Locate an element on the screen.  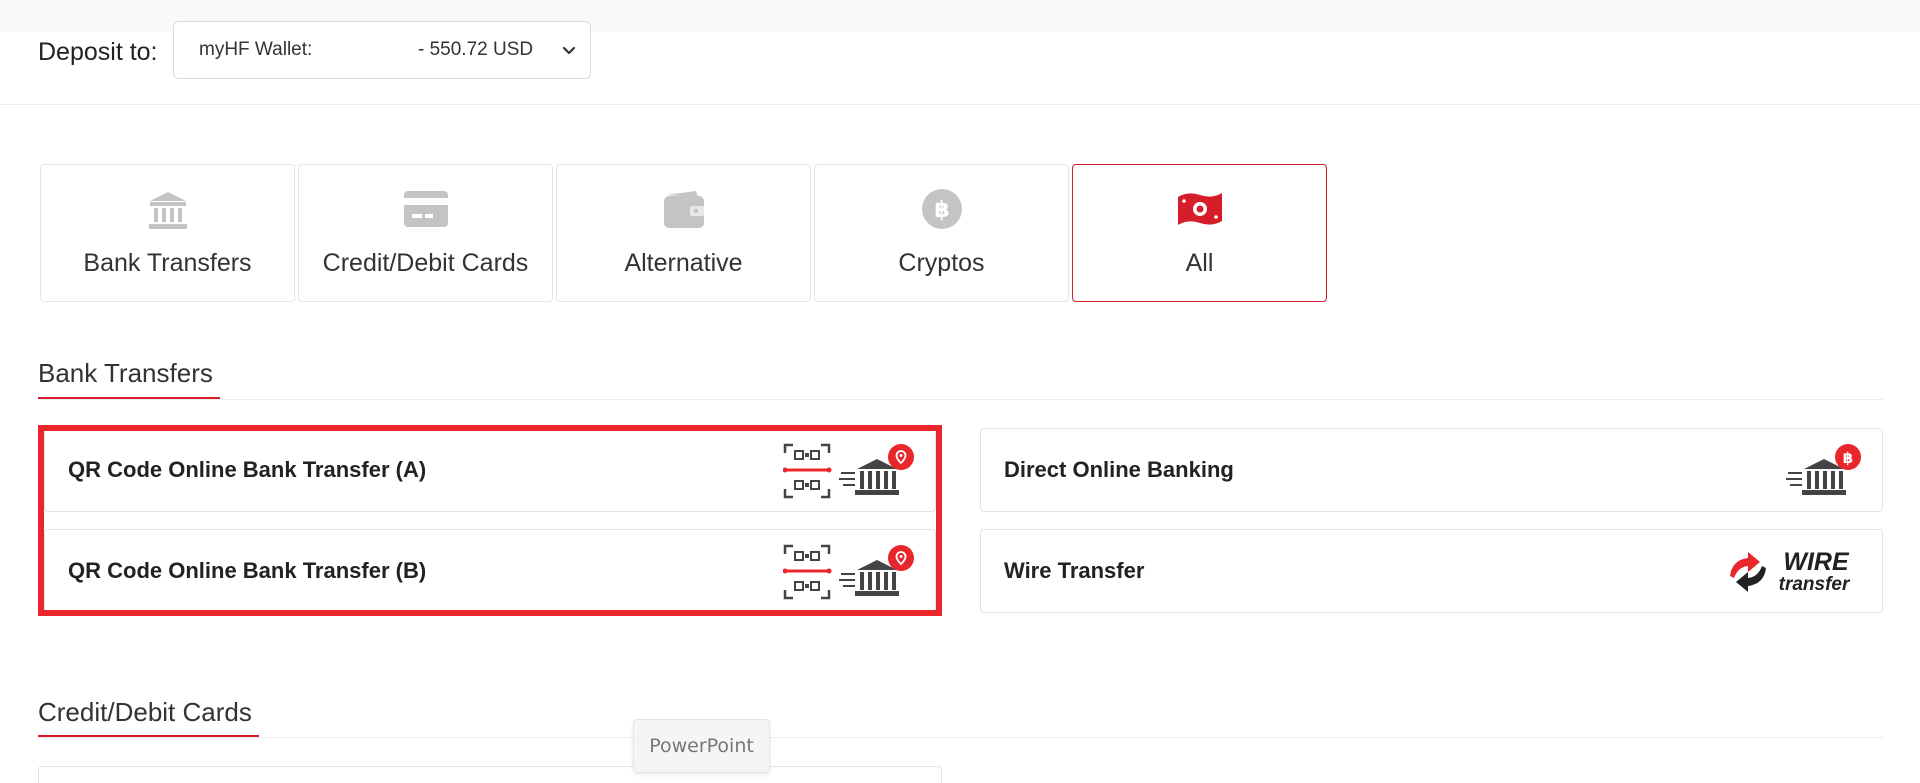
tab-label: Bank Transfers is located at coordinates (167, 263).